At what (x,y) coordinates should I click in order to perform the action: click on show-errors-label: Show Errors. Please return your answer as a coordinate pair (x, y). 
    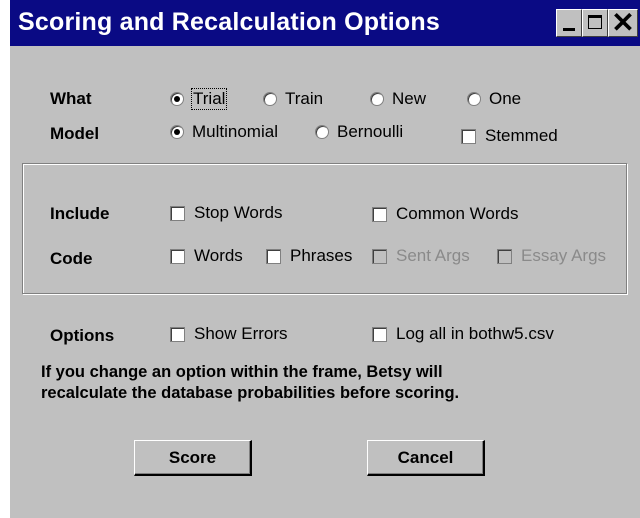
    Looking at the image, I should click on (241, 333).